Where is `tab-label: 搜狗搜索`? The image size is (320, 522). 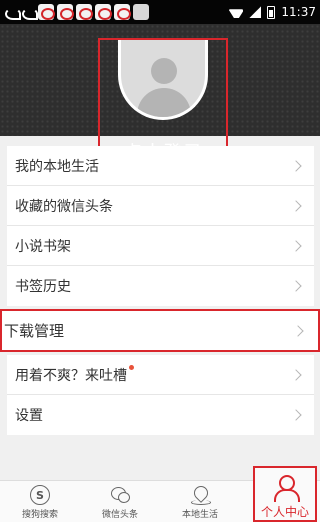 tab-label: 搜狗搜索 is located at coordinates (39, 515).